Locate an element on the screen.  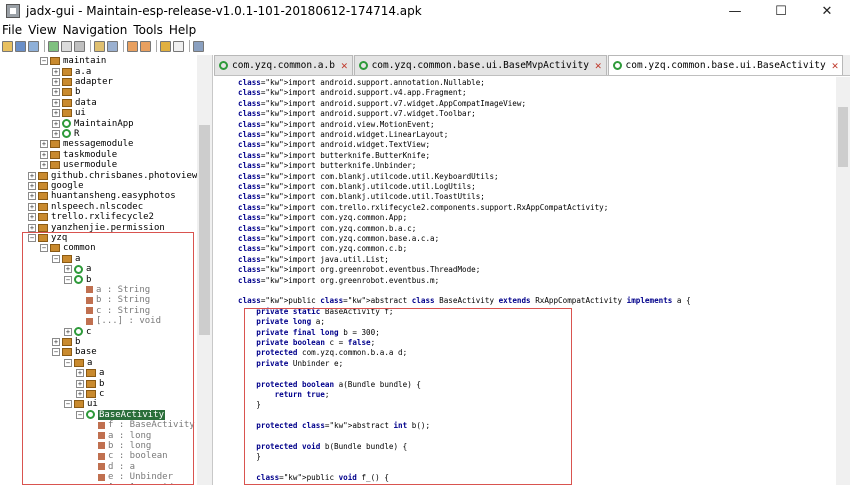
tree-node: + adapter is located at coordinates (82, 82).